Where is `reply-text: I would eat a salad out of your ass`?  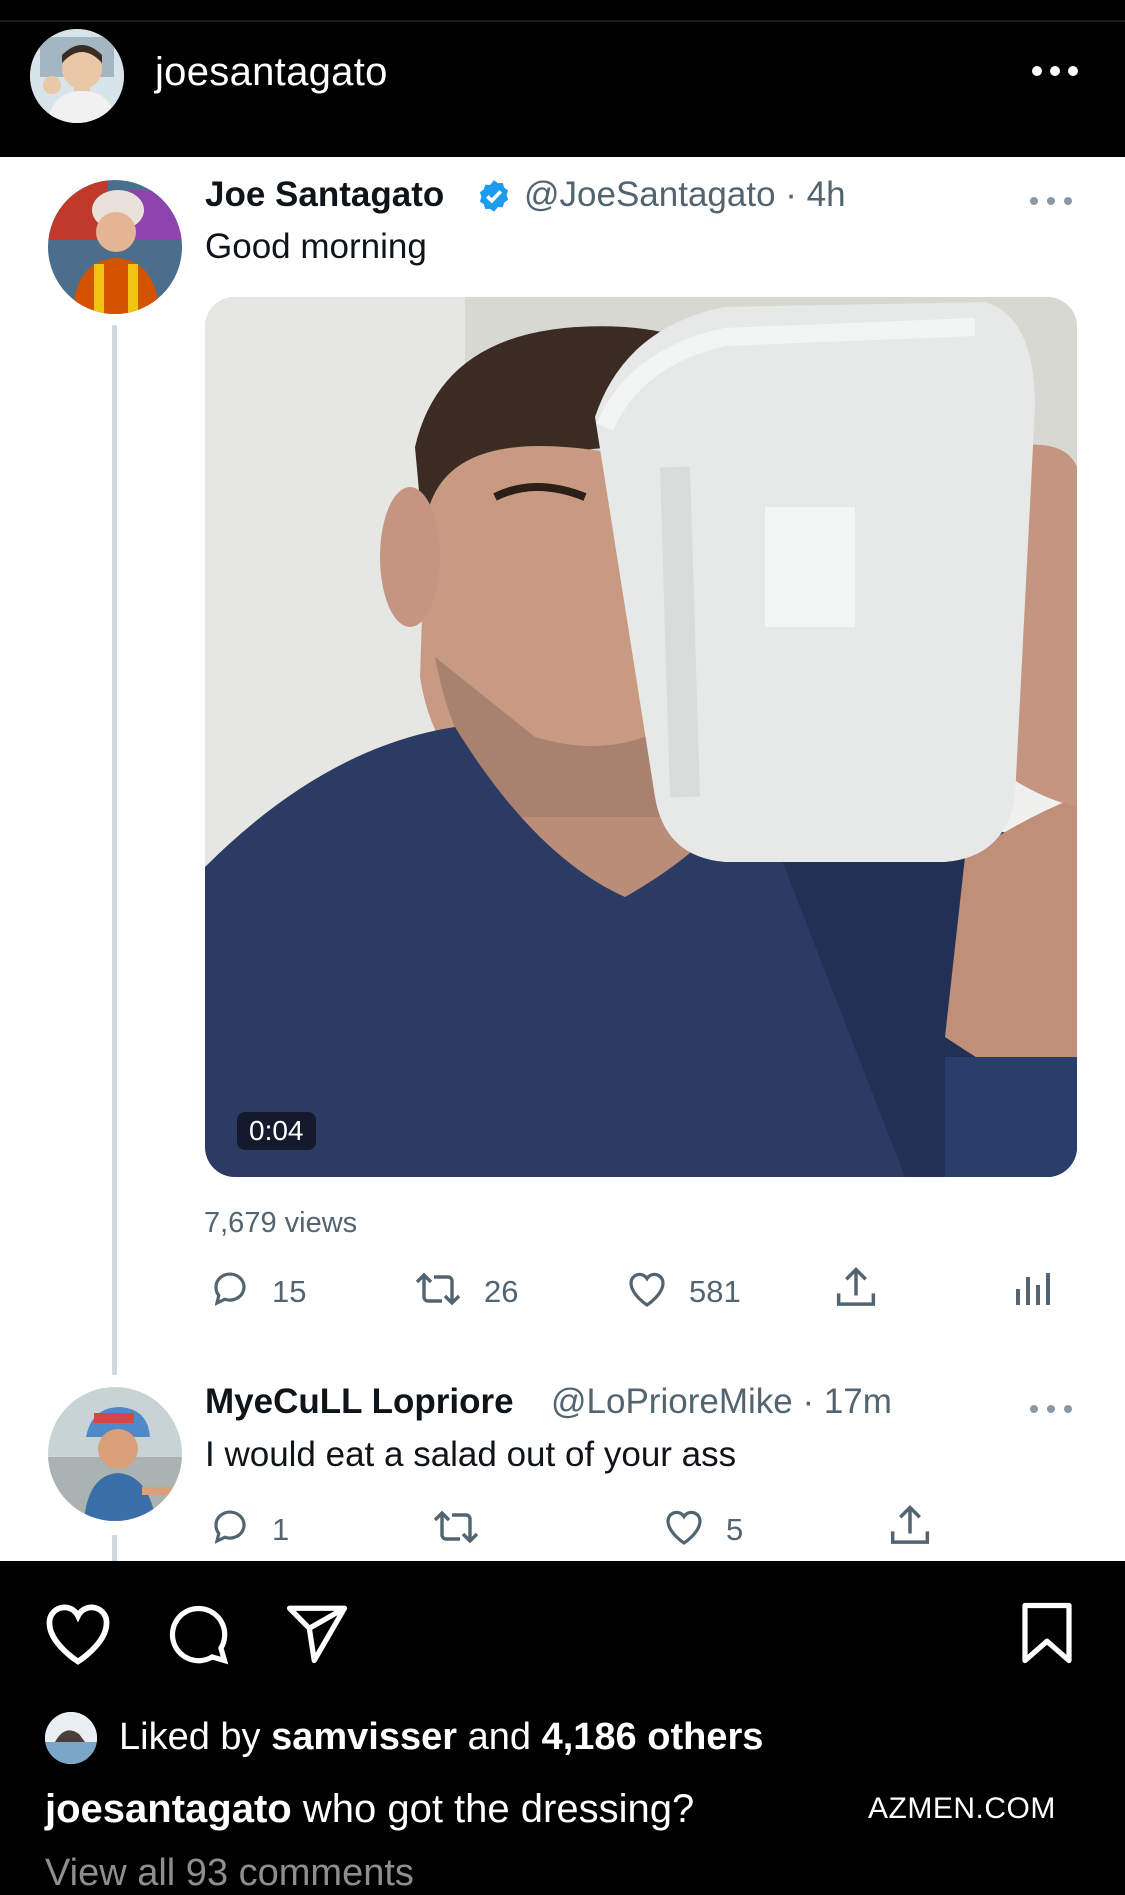
reply-text: I would eat a salad out of your ass is located at coordinates (471, 1454).